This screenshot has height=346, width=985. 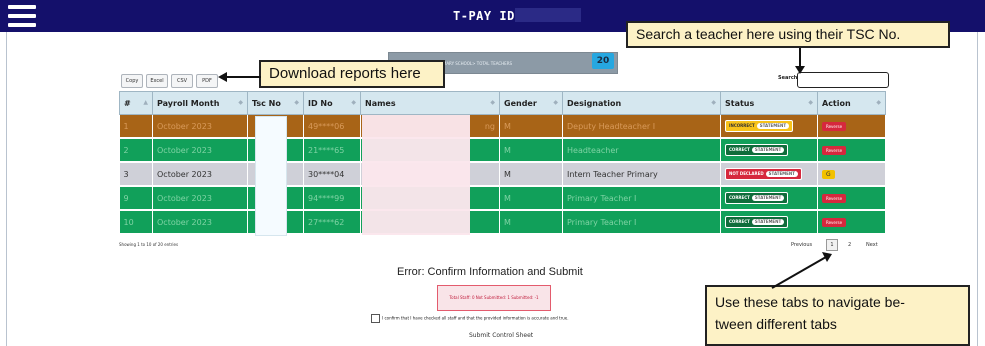 What do you see at coordinates (271, 176) in the screenshot?
I see `redacted-tsc-column` at bounding box center [271, 176].